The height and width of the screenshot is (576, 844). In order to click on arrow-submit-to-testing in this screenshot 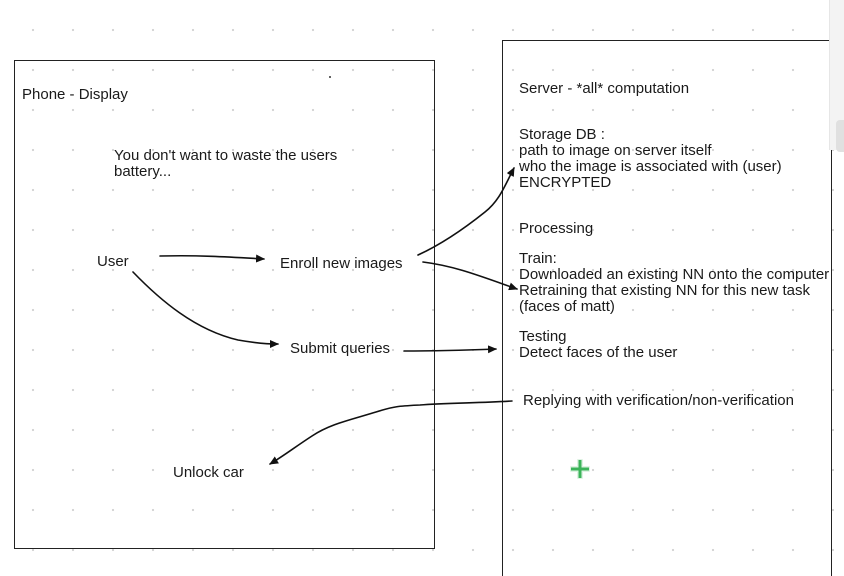, I will do `click(450, 349)`.